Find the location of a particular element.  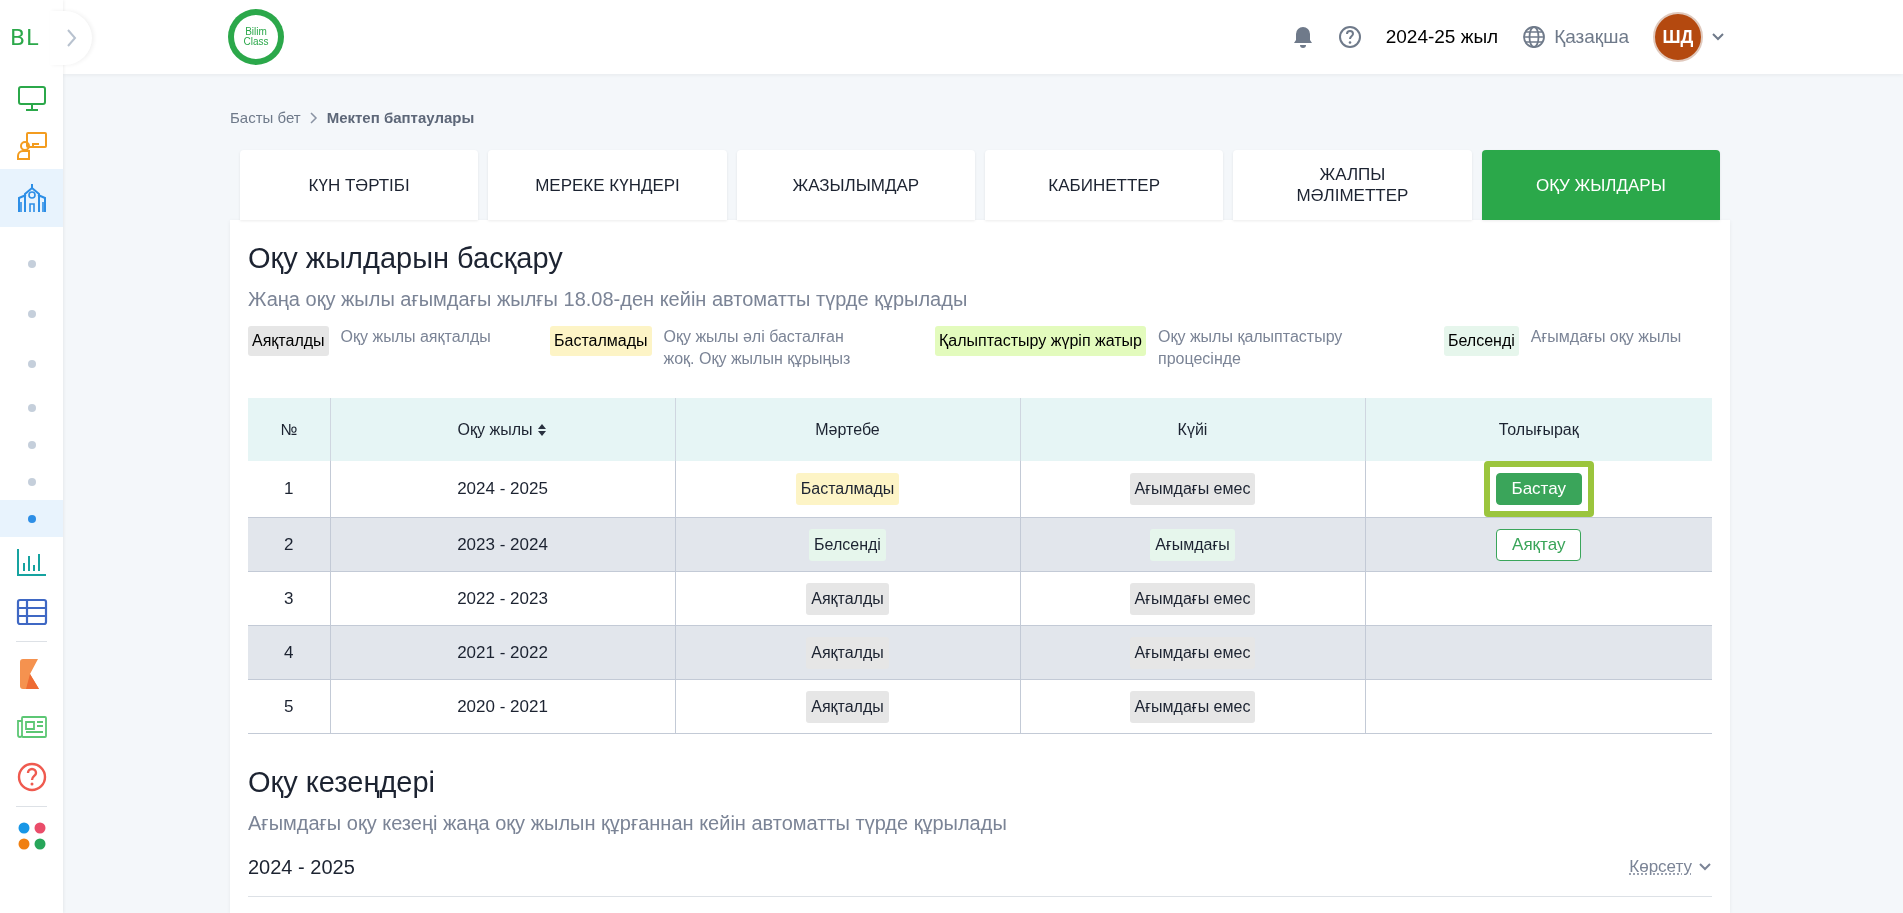

column-header: № is located at coordinates (289, 429).